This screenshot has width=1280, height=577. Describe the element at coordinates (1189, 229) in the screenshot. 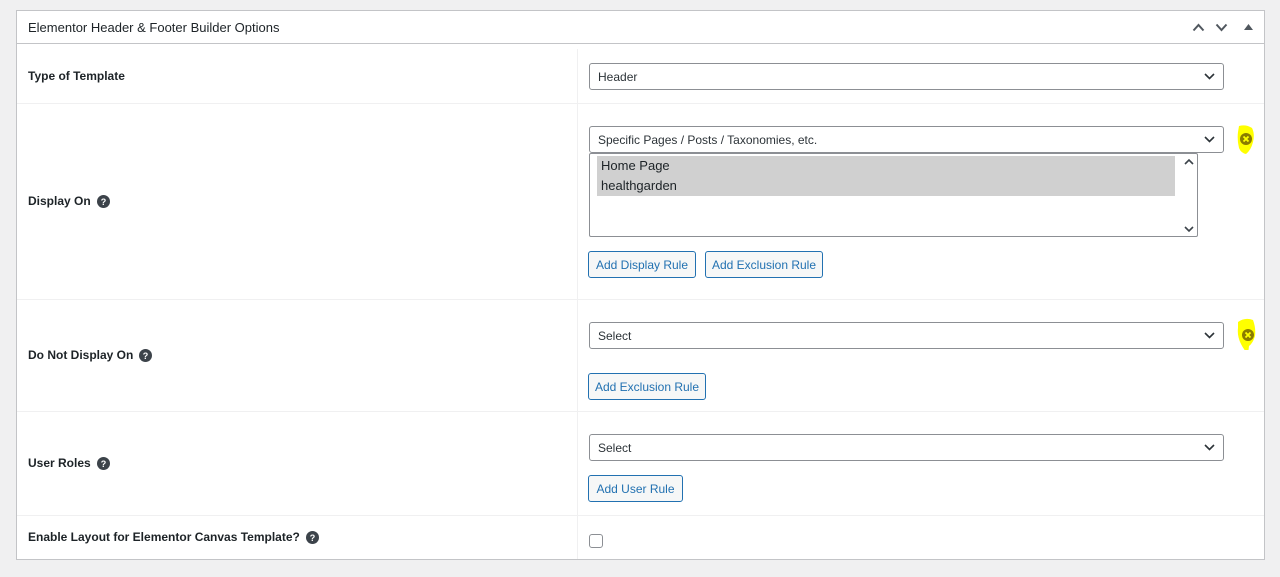

I see `scroll-down-icon` at that location.